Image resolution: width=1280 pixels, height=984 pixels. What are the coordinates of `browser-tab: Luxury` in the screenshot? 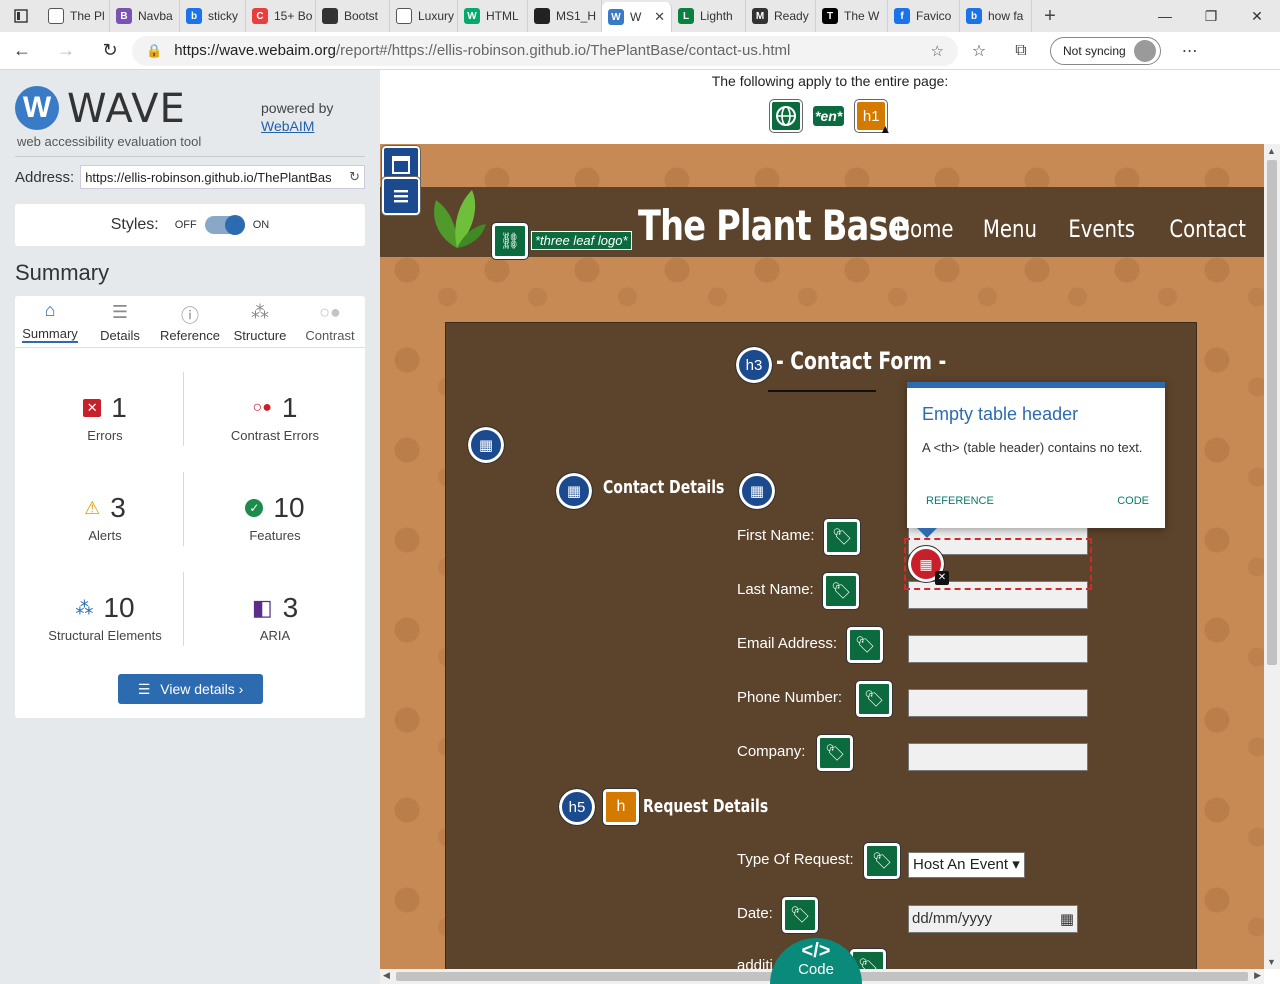 It's located at (424, 16).